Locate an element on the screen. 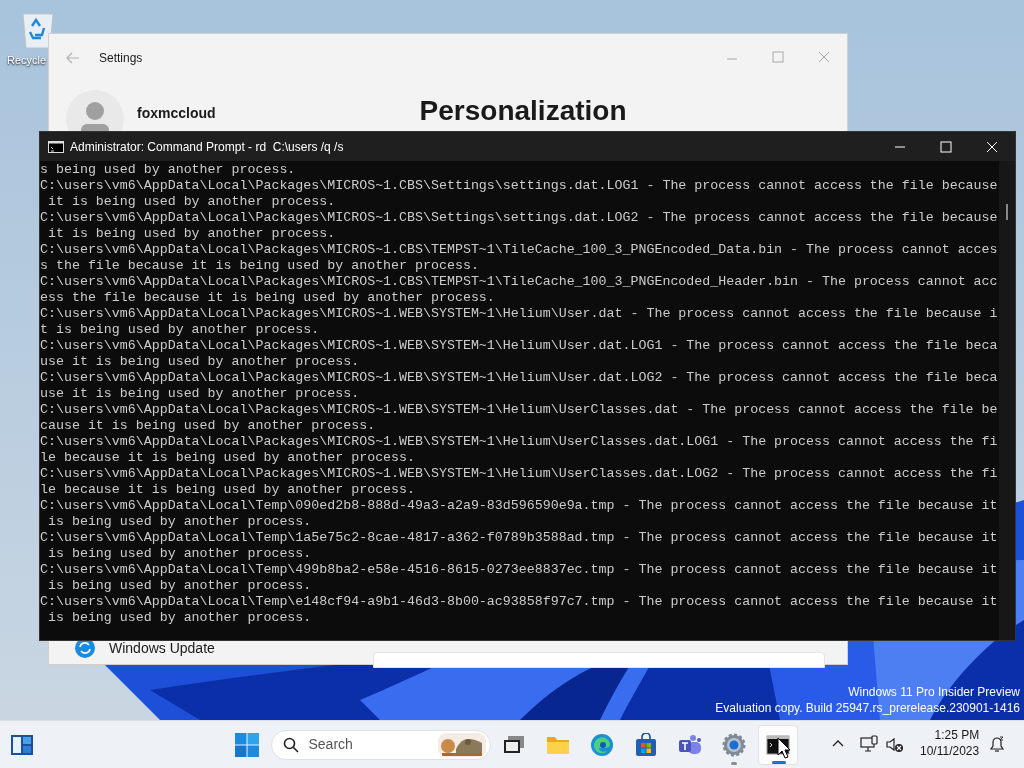  scrollbar-thumb is located at coordinates (1007, 212).